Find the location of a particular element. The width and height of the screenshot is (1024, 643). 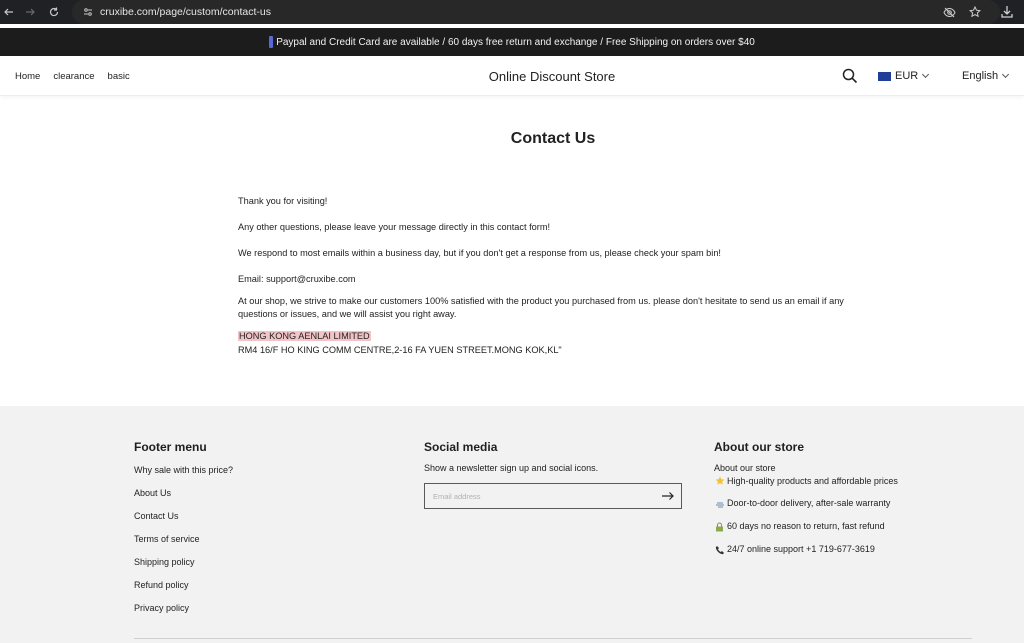

footer-link-contact-us: Contact Us is located at coordinates (259, 521).